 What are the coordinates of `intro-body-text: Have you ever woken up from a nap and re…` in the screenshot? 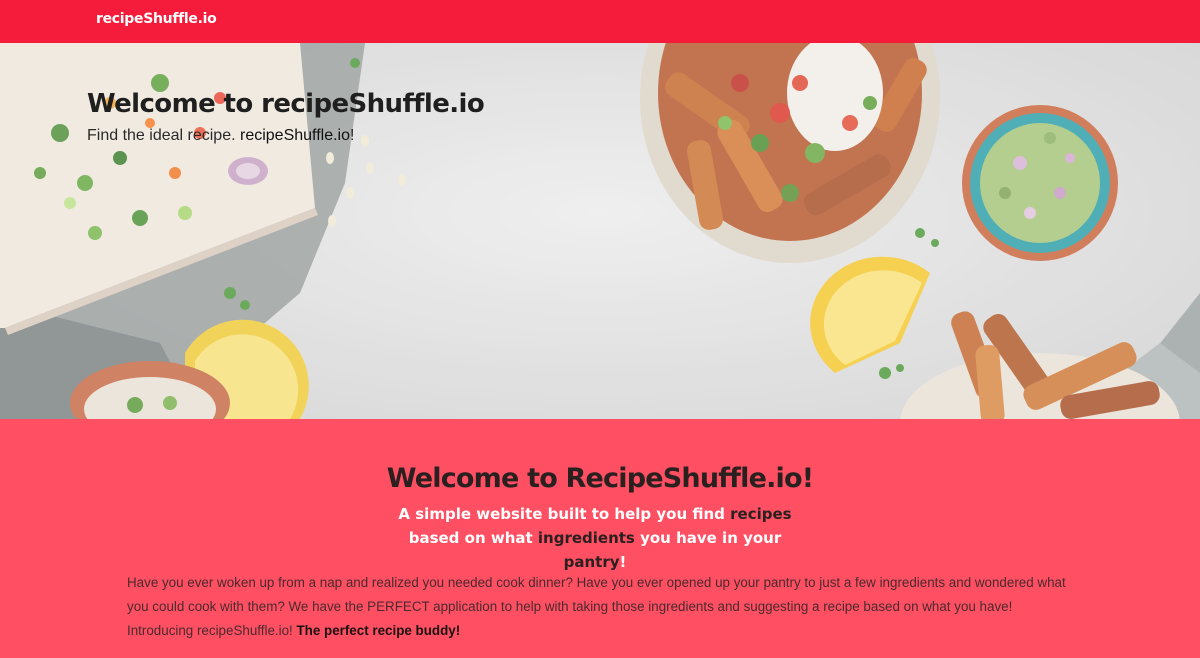 It's located at (596, 606).